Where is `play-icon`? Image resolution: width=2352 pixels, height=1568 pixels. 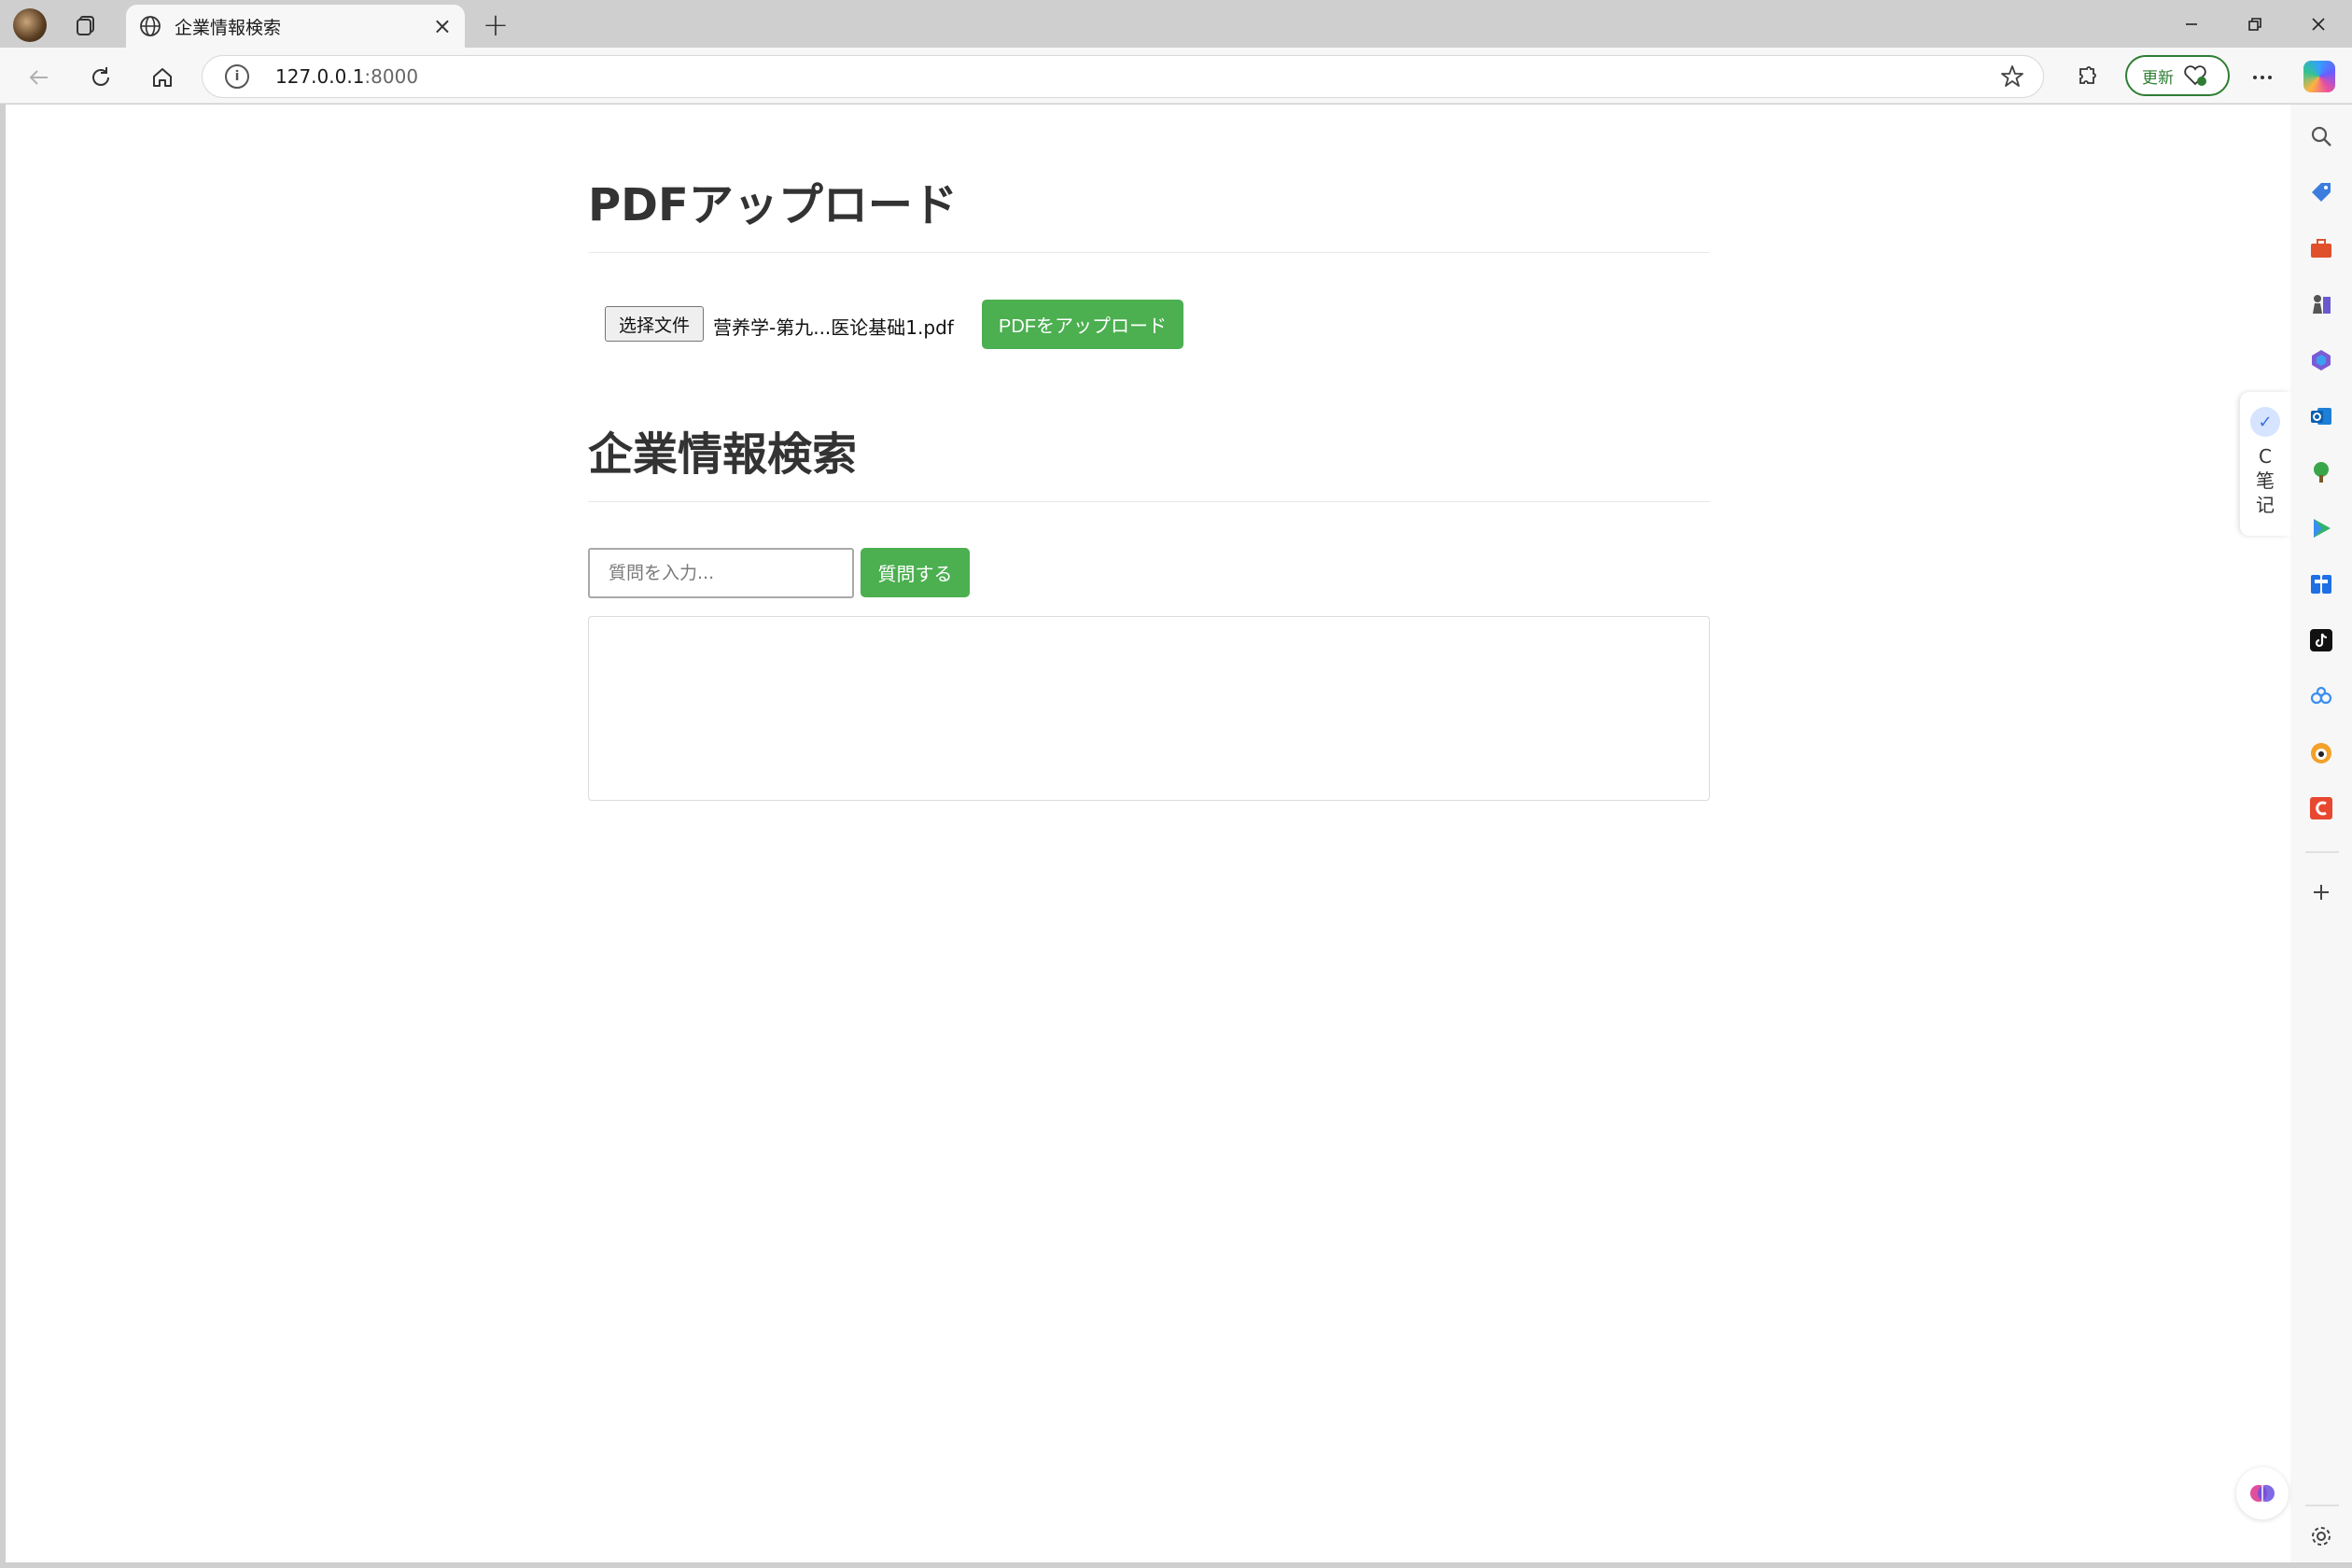 play-icon is located at coordinates (2321, 528).